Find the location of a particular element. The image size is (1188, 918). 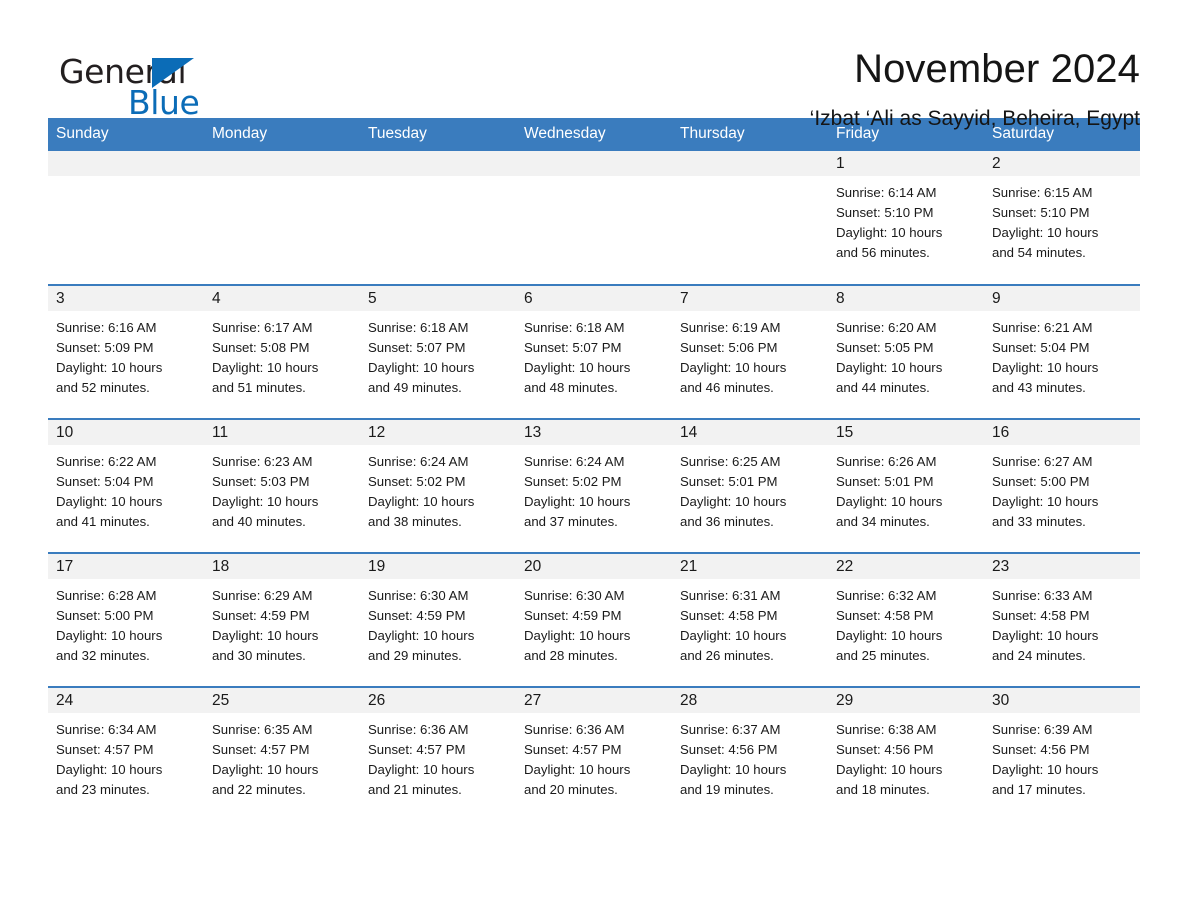

daylight-text-cont: and 49 minutes. is located at coordinates (415, 387).